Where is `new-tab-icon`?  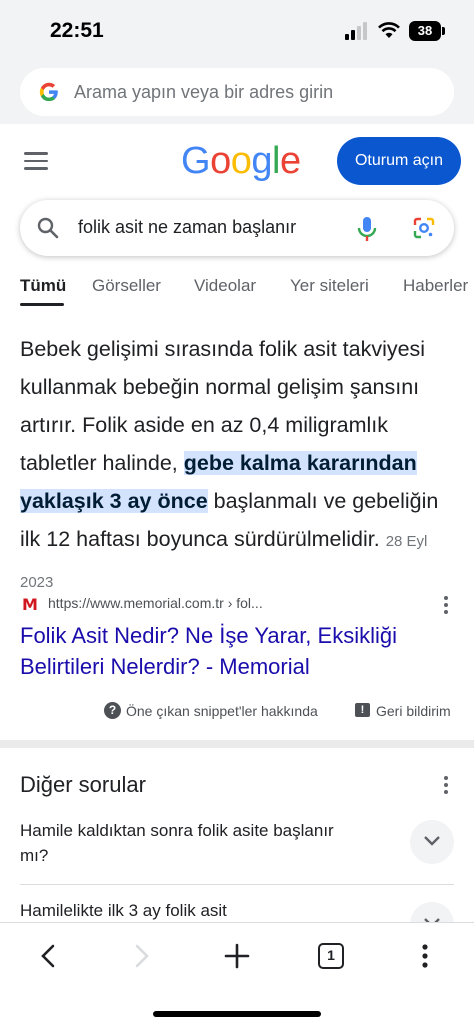 new-tab-icon is located at coordinates (237, 956).